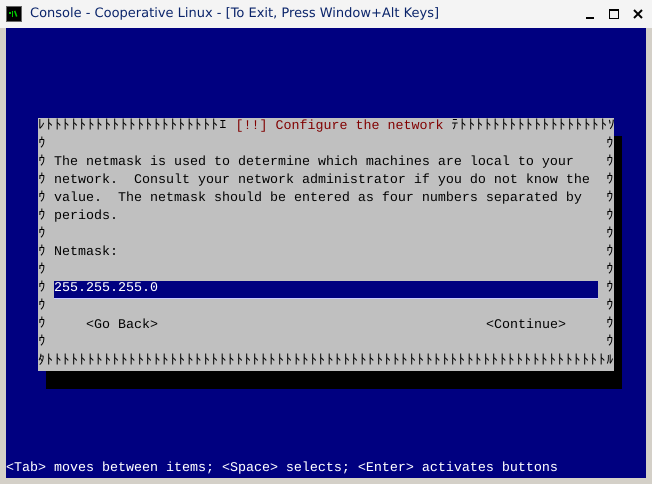 The image size is (652, 484). I want to click on minimize-icon, so click(590, 18).